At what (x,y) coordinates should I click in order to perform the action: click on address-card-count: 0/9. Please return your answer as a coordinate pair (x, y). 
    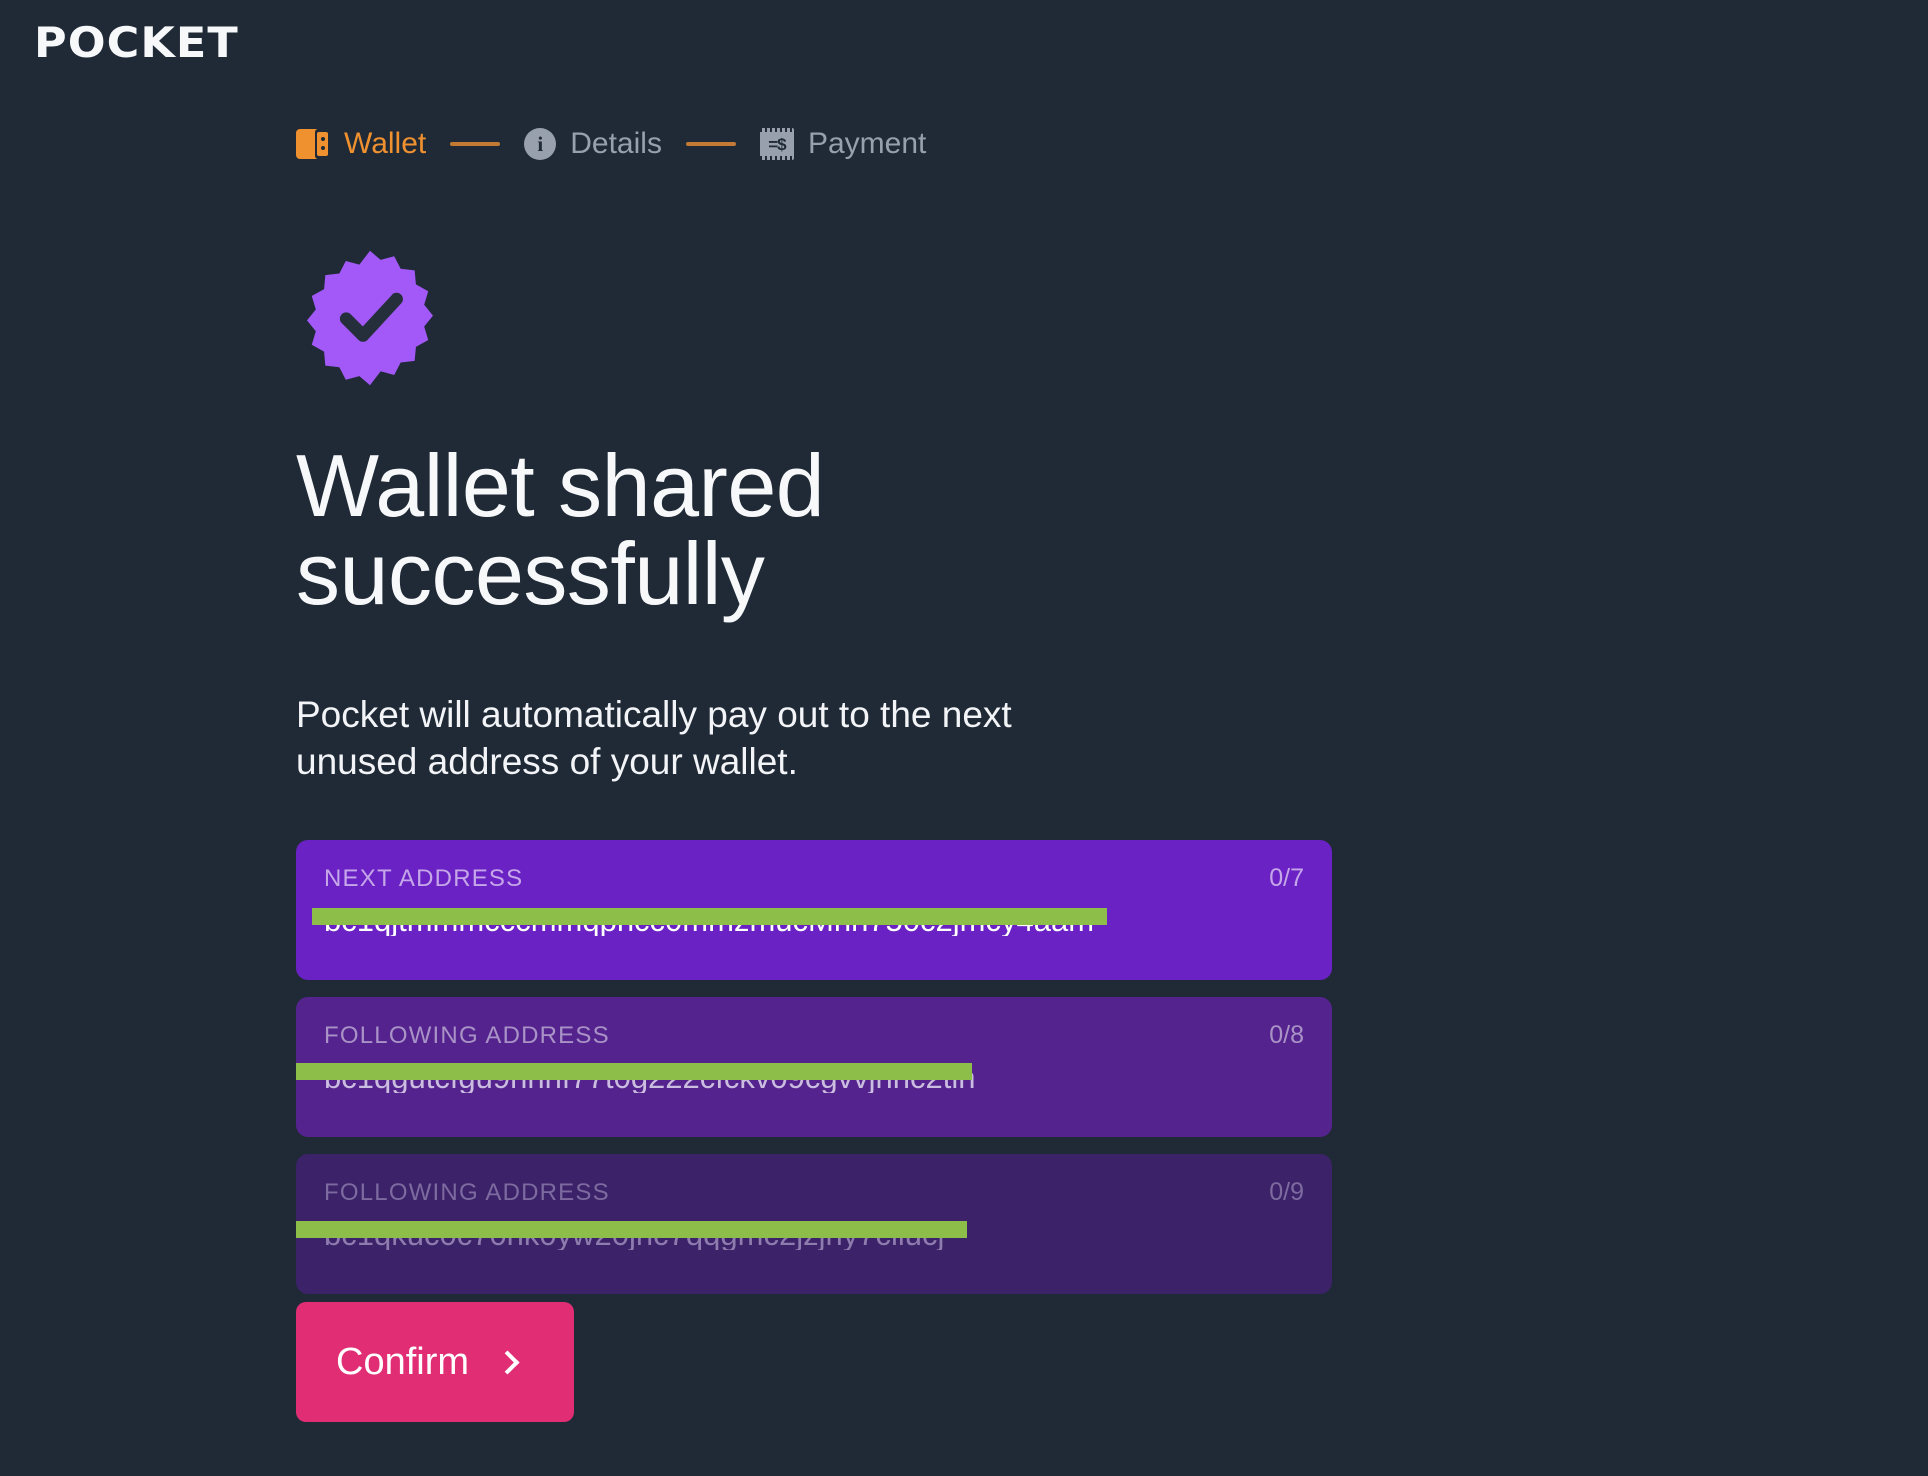
    Looking at the image, I should click on (1286, 1192).